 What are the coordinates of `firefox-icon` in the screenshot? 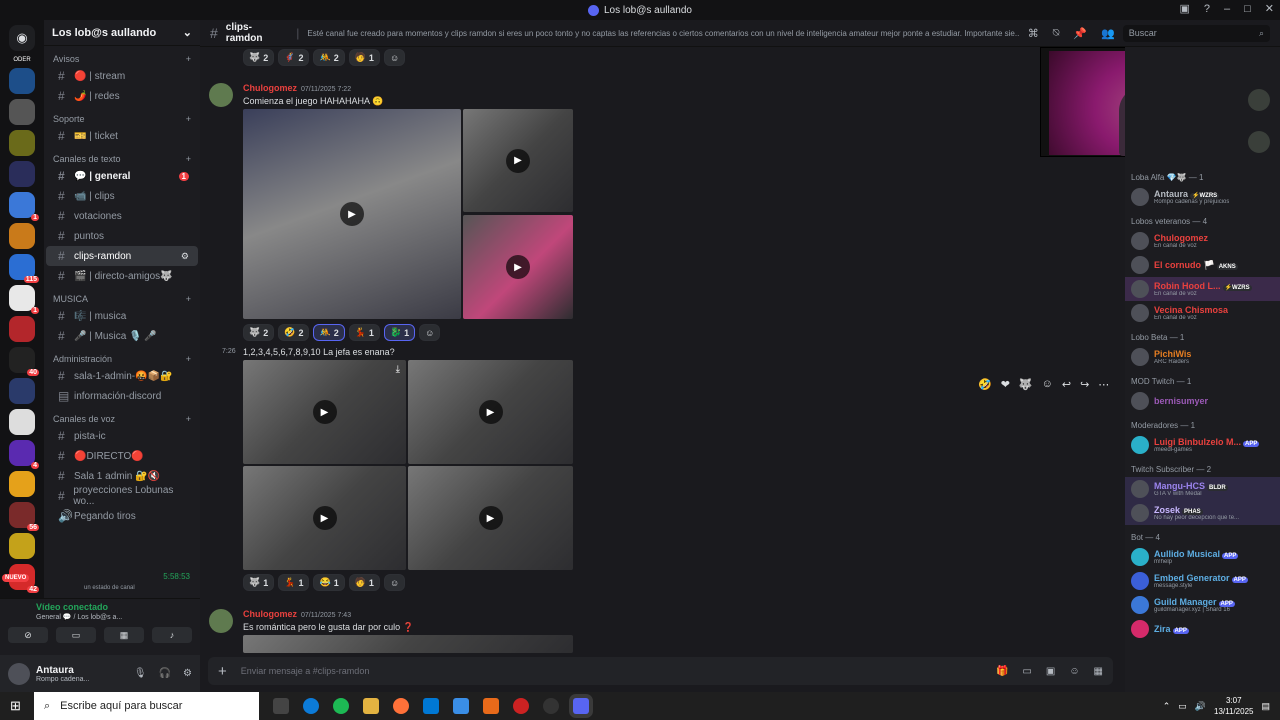 It's located at (401, 706).